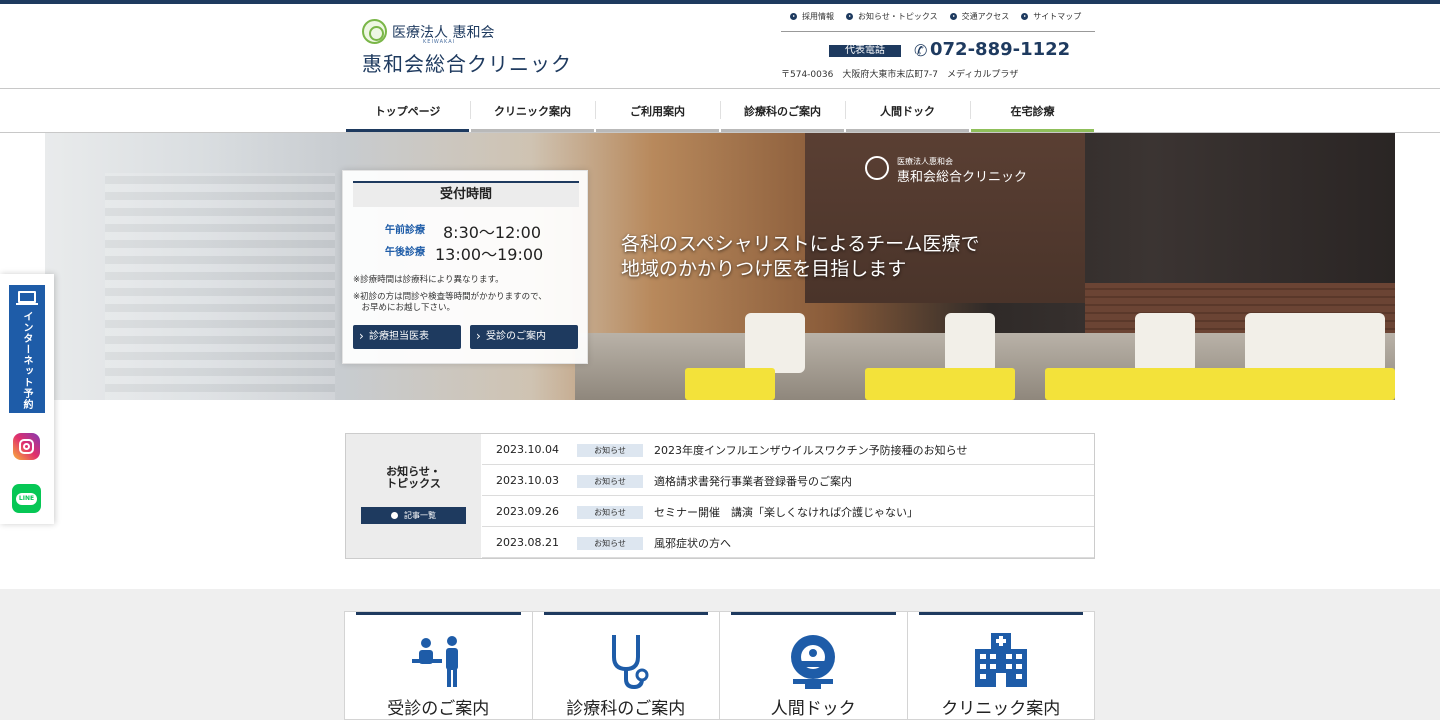  I want to click on phone-number: 072-889-1122, so click(1000, 49).